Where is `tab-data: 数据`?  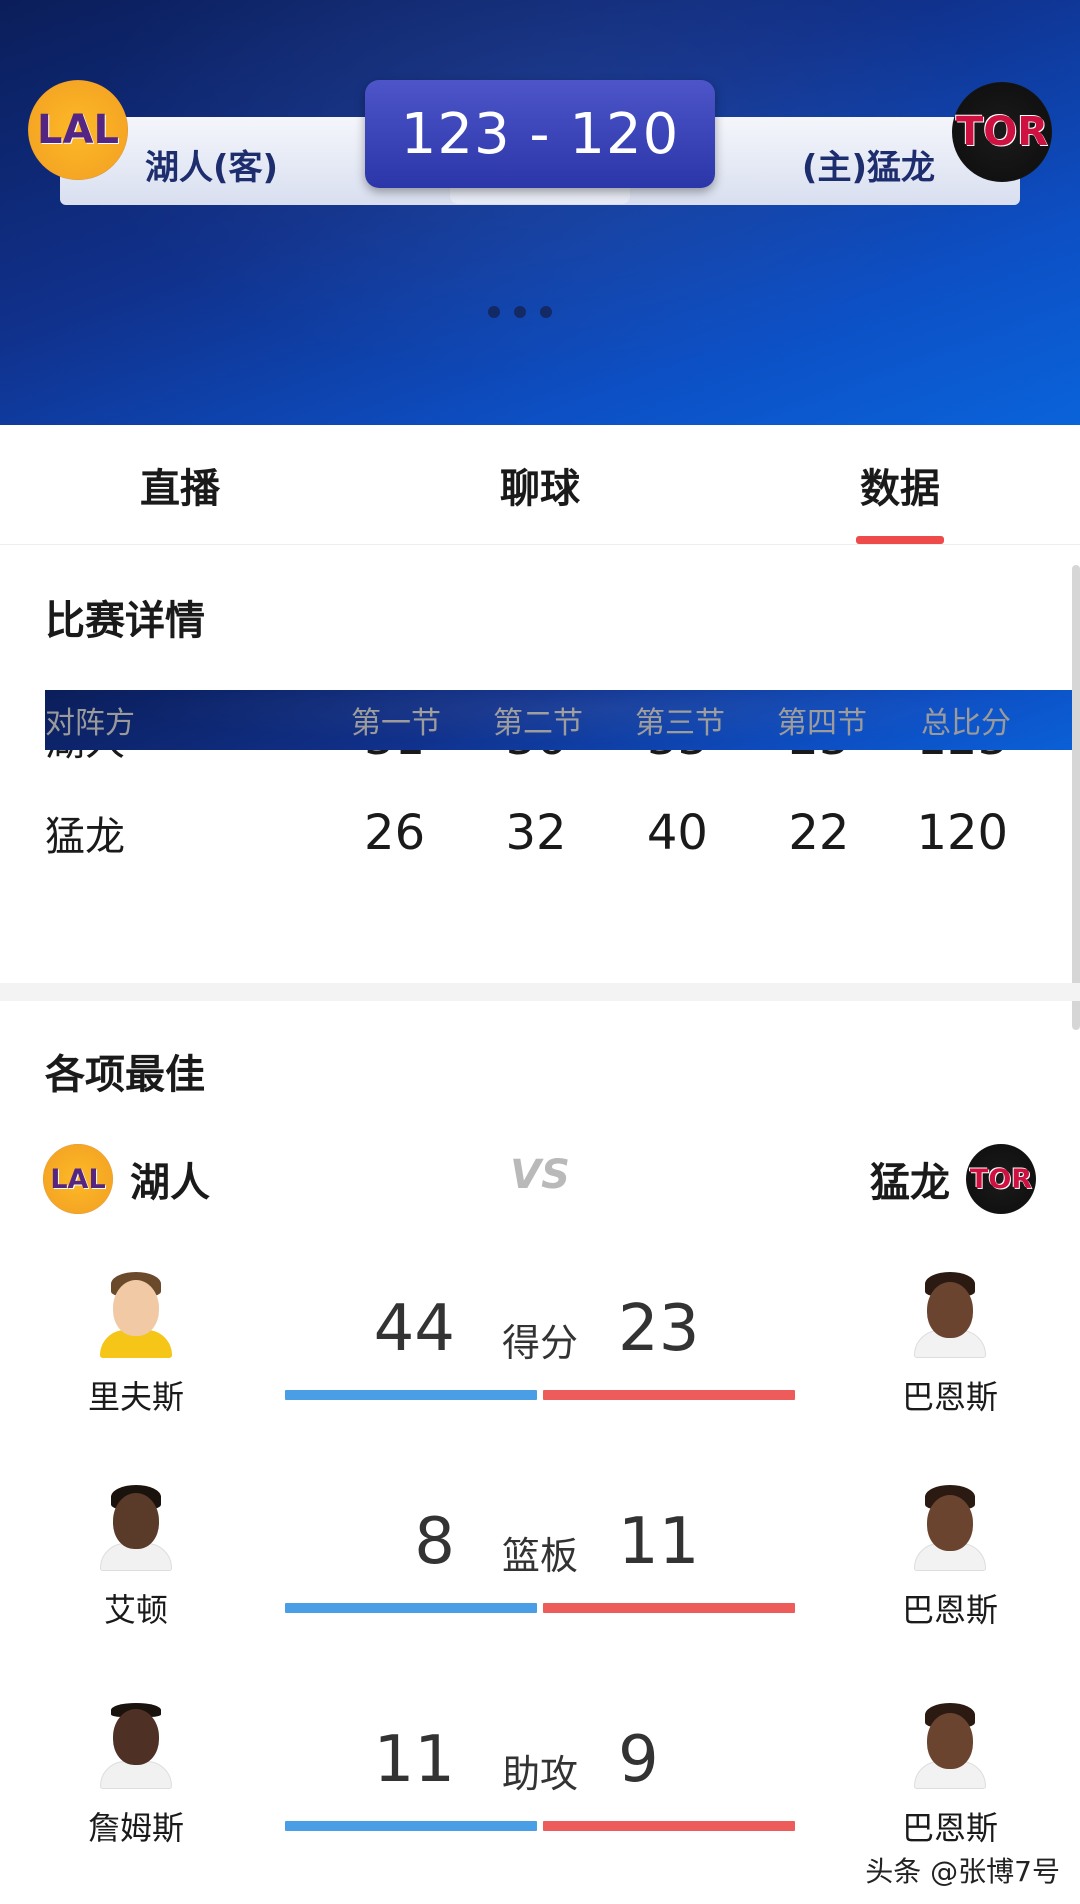 tab-data: 数据 is located at coordinates (900, 484).